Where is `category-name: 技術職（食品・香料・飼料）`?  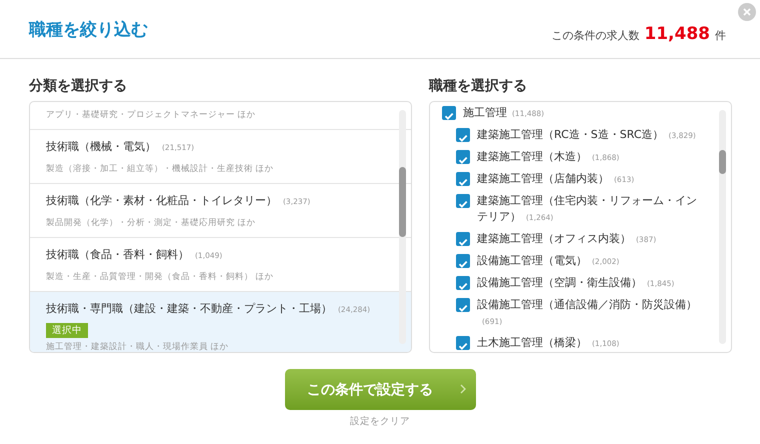 category-name: 技術職（食品・香料・飼料） is located at coordinates (117, 255).